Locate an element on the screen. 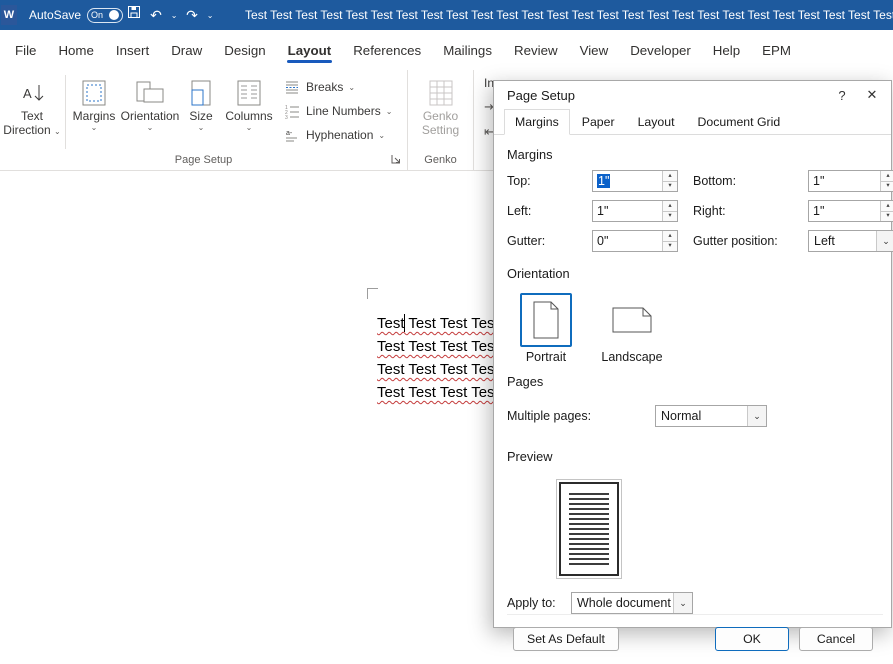 Image resolution: width=893 pixels, height=664 pixels. tab-mailings: Mailings is located at coordinates (467, 50).